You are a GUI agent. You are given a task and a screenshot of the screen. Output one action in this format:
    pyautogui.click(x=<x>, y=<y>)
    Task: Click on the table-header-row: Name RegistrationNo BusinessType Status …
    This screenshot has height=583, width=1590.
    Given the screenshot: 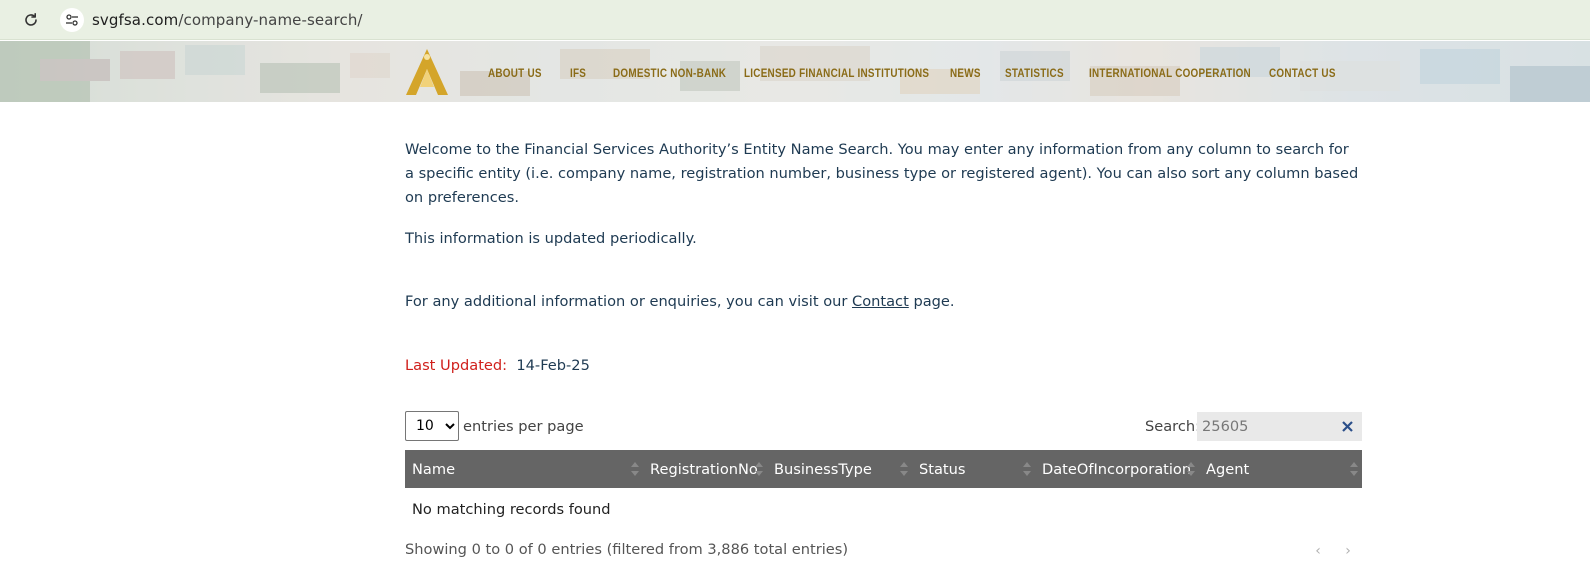 What is the action you would take?
    pyautogui.click(x=883, y=469)
    